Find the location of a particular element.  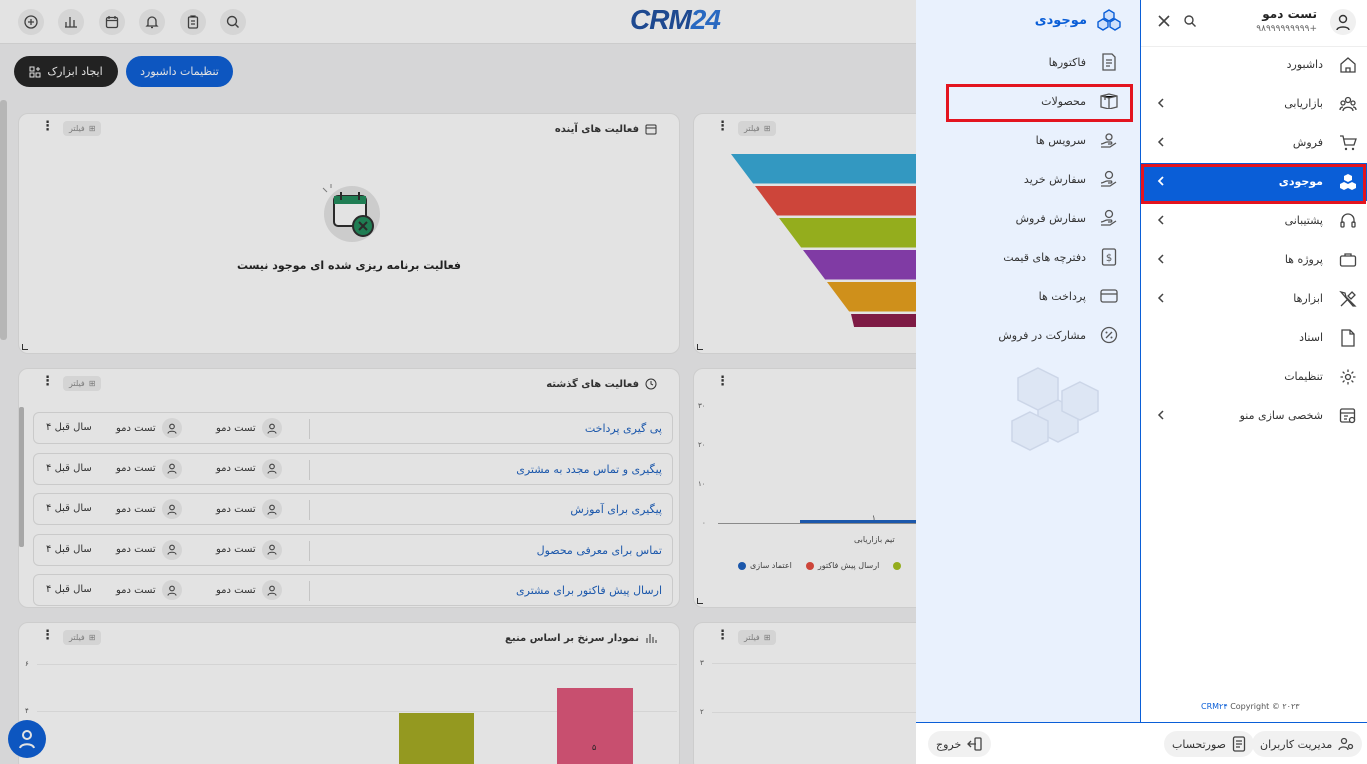

submenu-item-sales-partnership: مشارکت در فروش is located at coordinates (1058, 335).